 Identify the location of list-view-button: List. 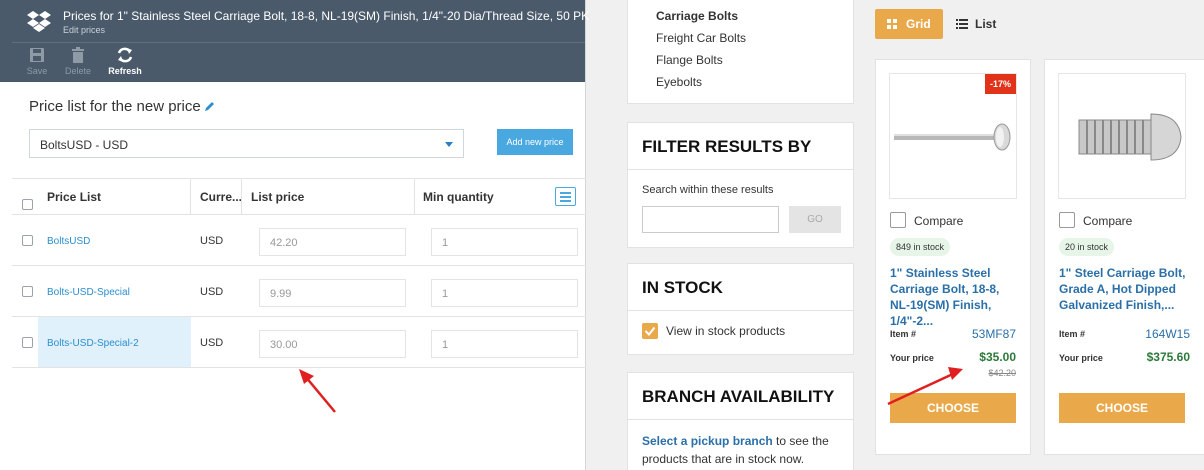
(985, 24).